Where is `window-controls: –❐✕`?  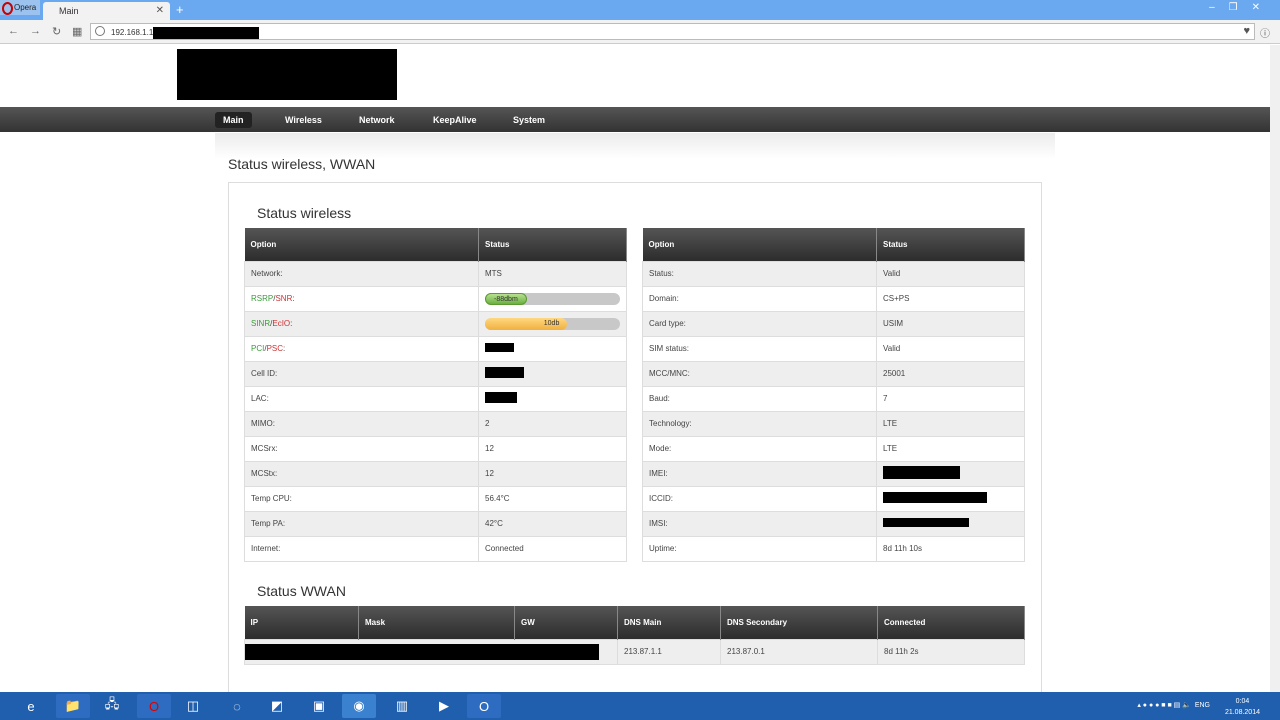
window-controls: –❐✕ is located at coordinates (1241, 7).